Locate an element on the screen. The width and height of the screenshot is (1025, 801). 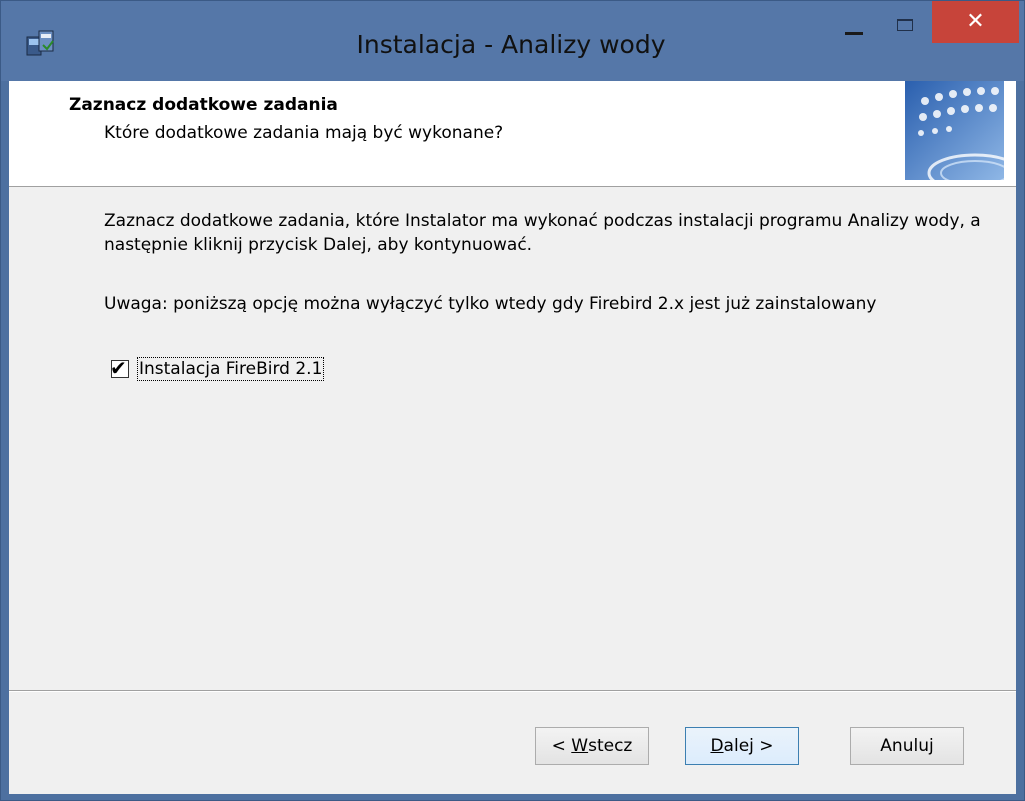
firebird-install-checkbox: ✔ is located at coordinates (119, 368).